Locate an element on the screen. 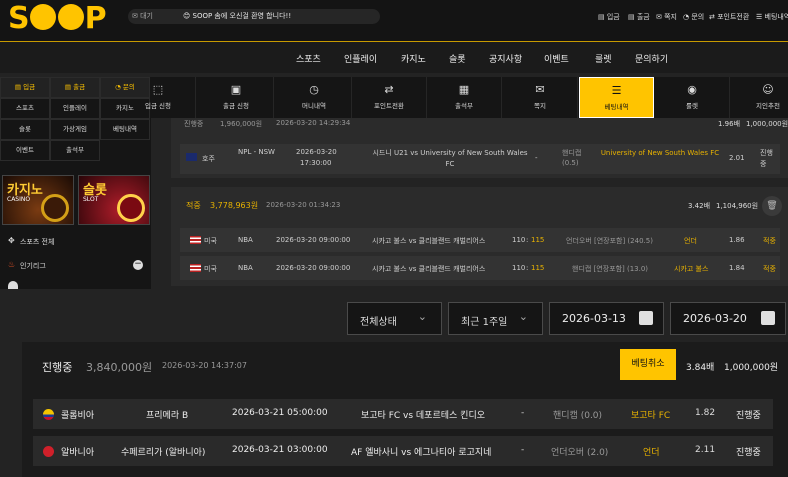 This screenshot has width=788, height=477. row1-datetime: 2026-03-21 05:00:00 is located at coordinates (280, 413).